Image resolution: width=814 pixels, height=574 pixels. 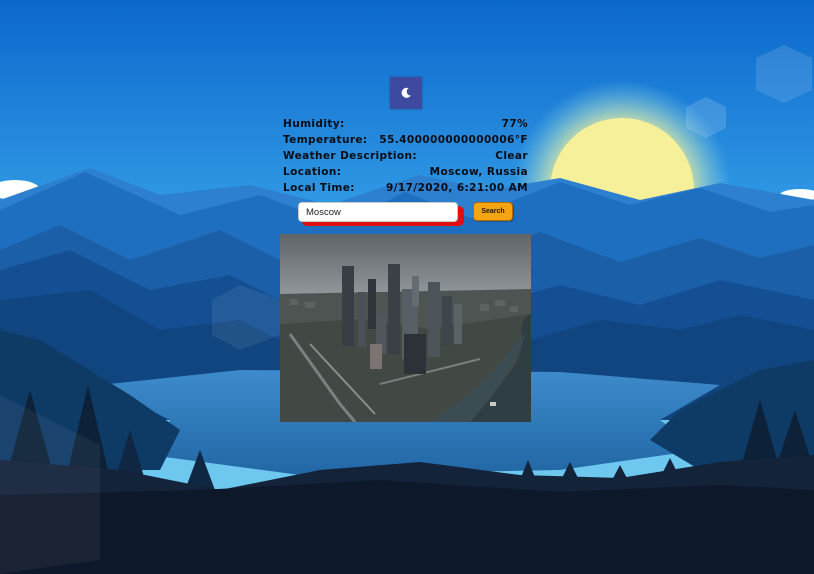 I want to click on city-photo, so click(x=405, y=328).